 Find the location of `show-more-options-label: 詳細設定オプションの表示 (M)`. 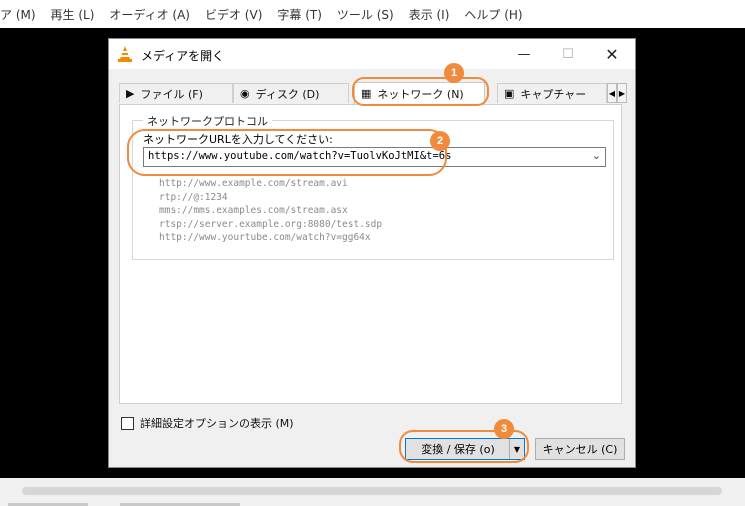

show-more-options-label: 詳細設定オプションの表示 (M) is located at coordinates (217, 423).